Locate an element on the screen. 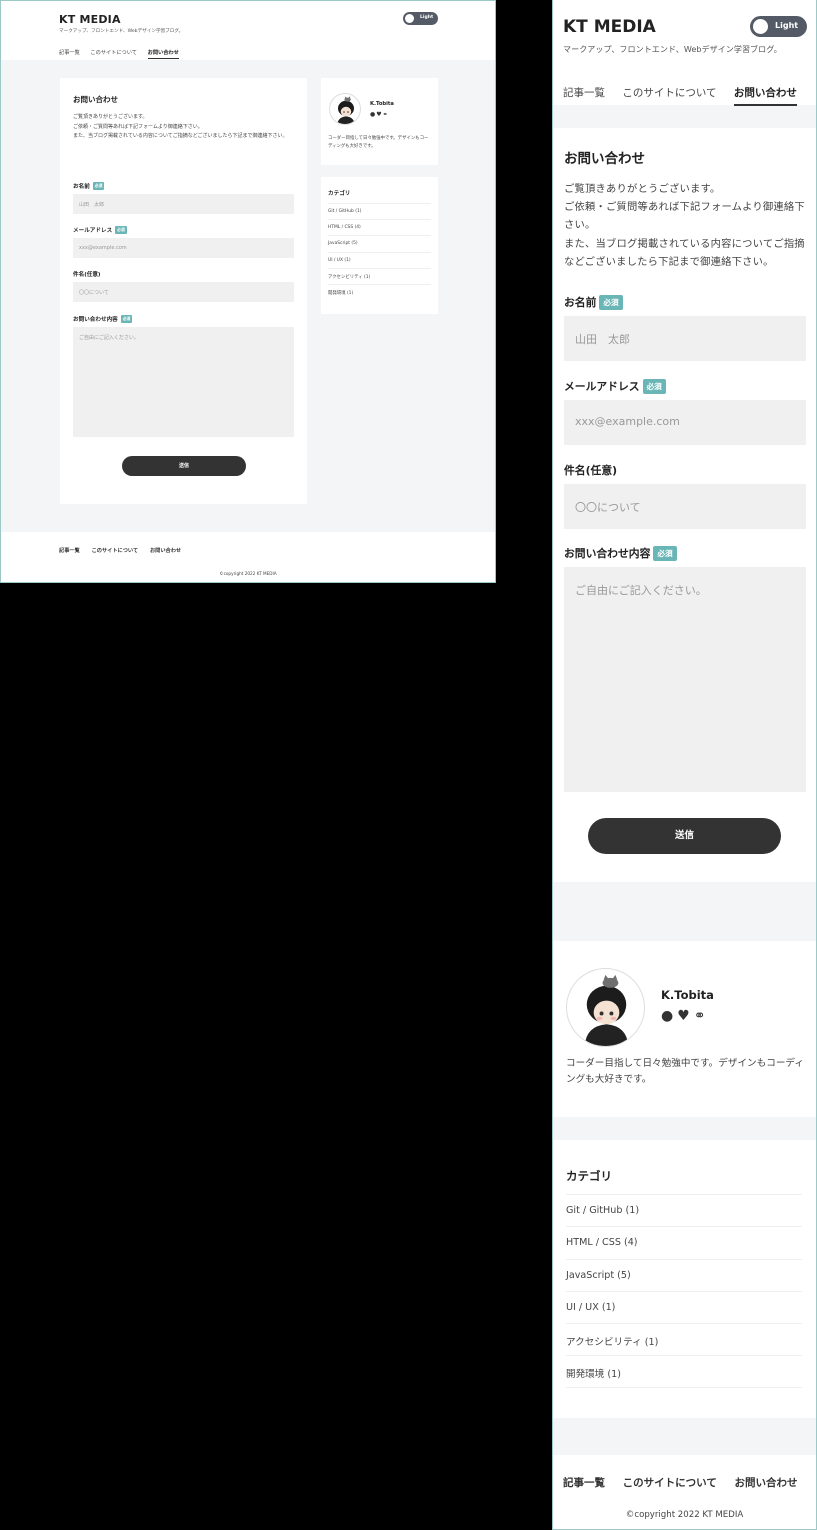  footer-nav: 記事一覧 このサイトについて お問い合わせ is located at coordinates (125, 550).